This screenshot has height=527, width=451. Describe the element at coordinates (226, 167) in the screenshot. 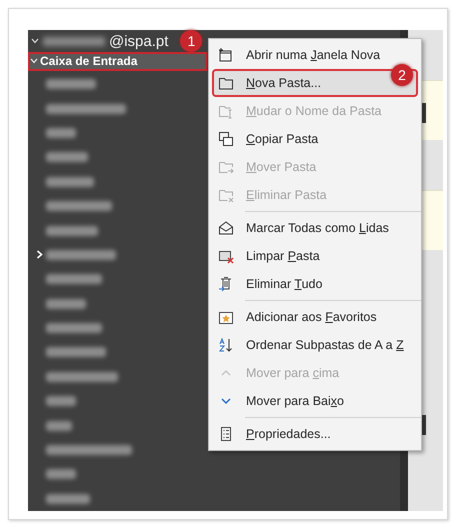

I see `move-folder-icon` at that location.